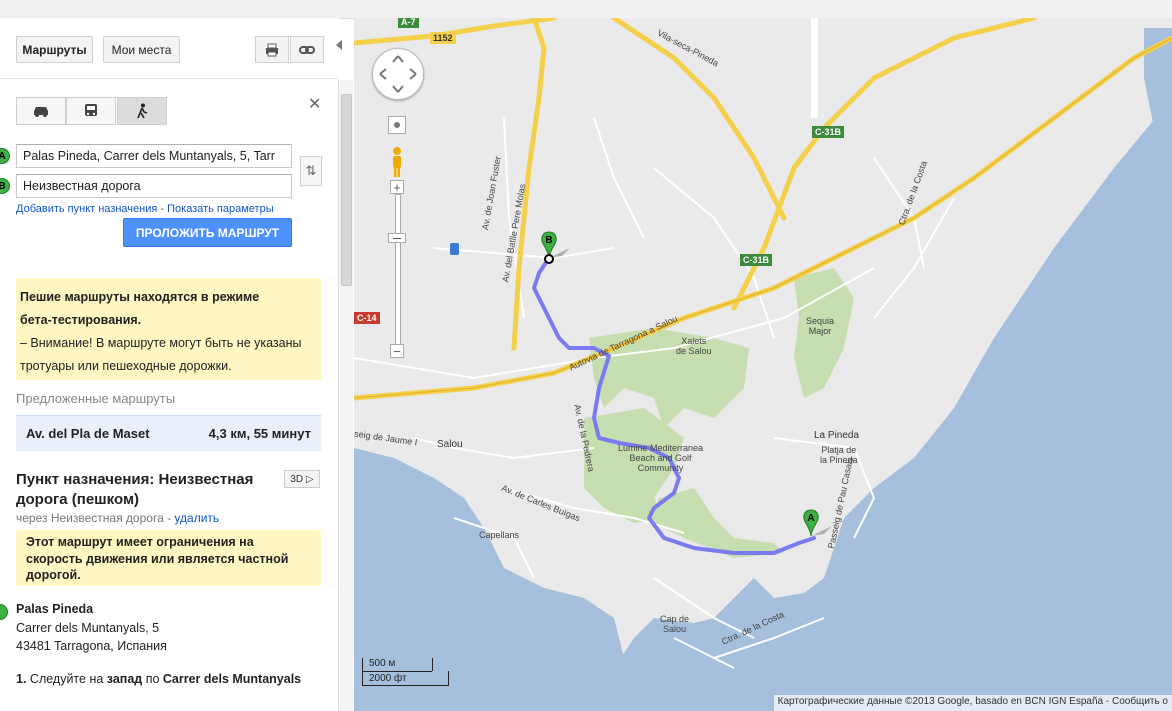  I want to click on mode-walk, so click(142, 111).